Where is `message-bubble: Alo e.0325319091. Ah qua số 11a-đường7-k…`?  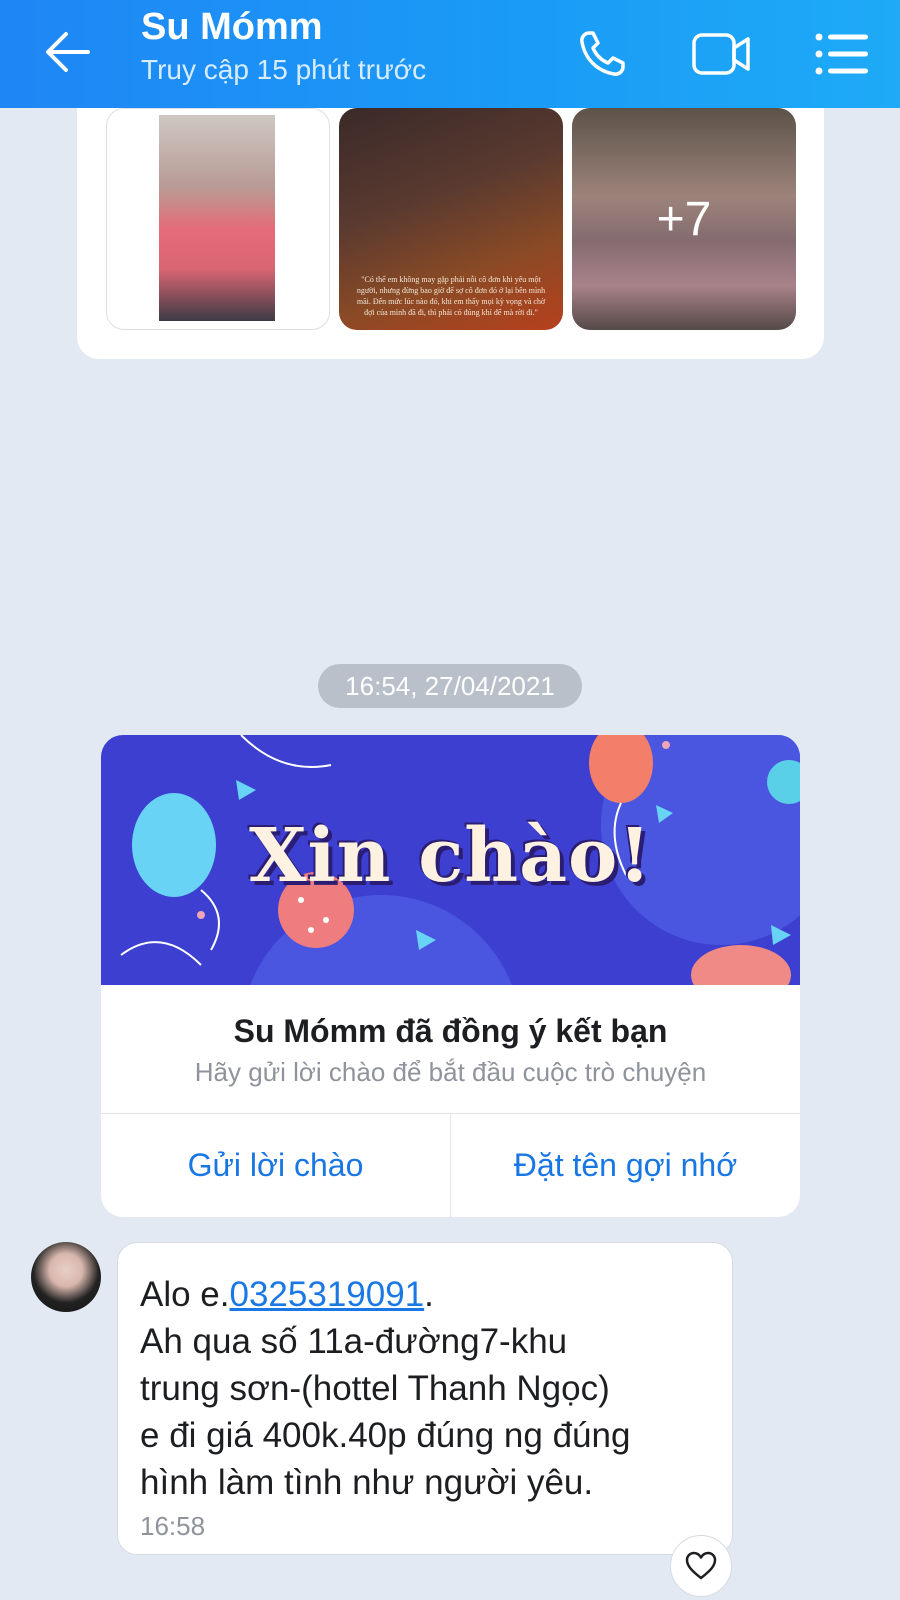 message-bubble: Alo e.0325319091. Ah qua số 11a-đường7-k… is located at coordinates (425, 1398).